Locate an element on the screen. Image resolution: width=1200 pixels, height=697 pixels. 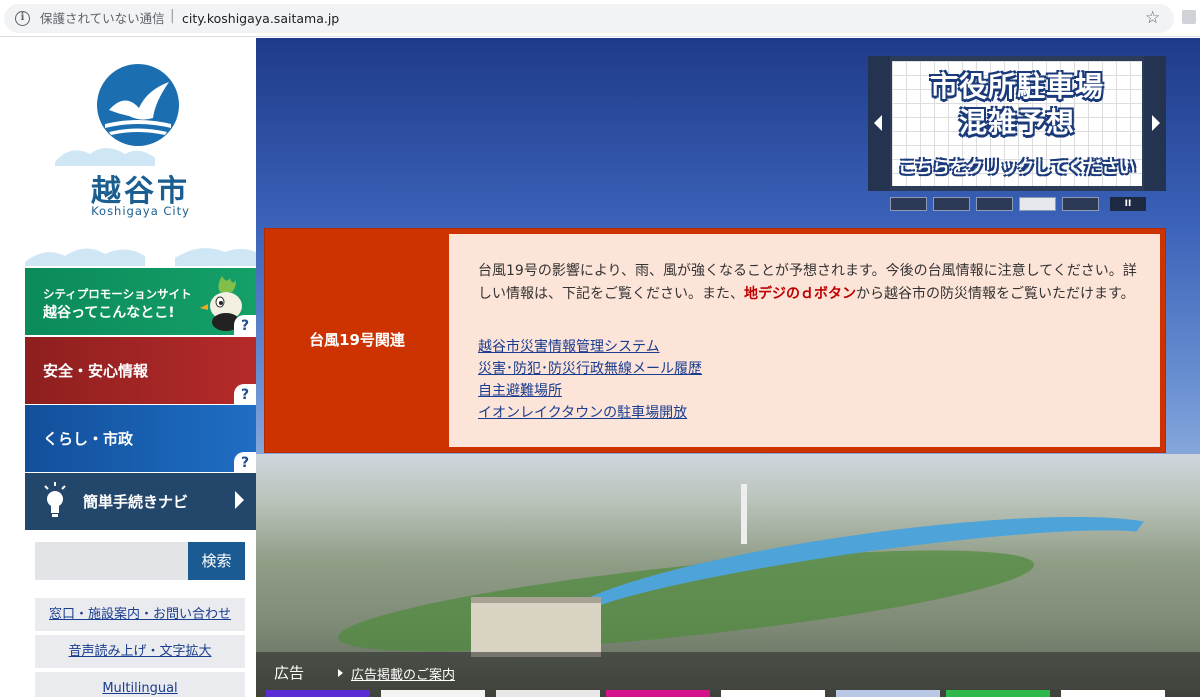
nav-label: くらし・市政 is located at coordinates (88, 439).